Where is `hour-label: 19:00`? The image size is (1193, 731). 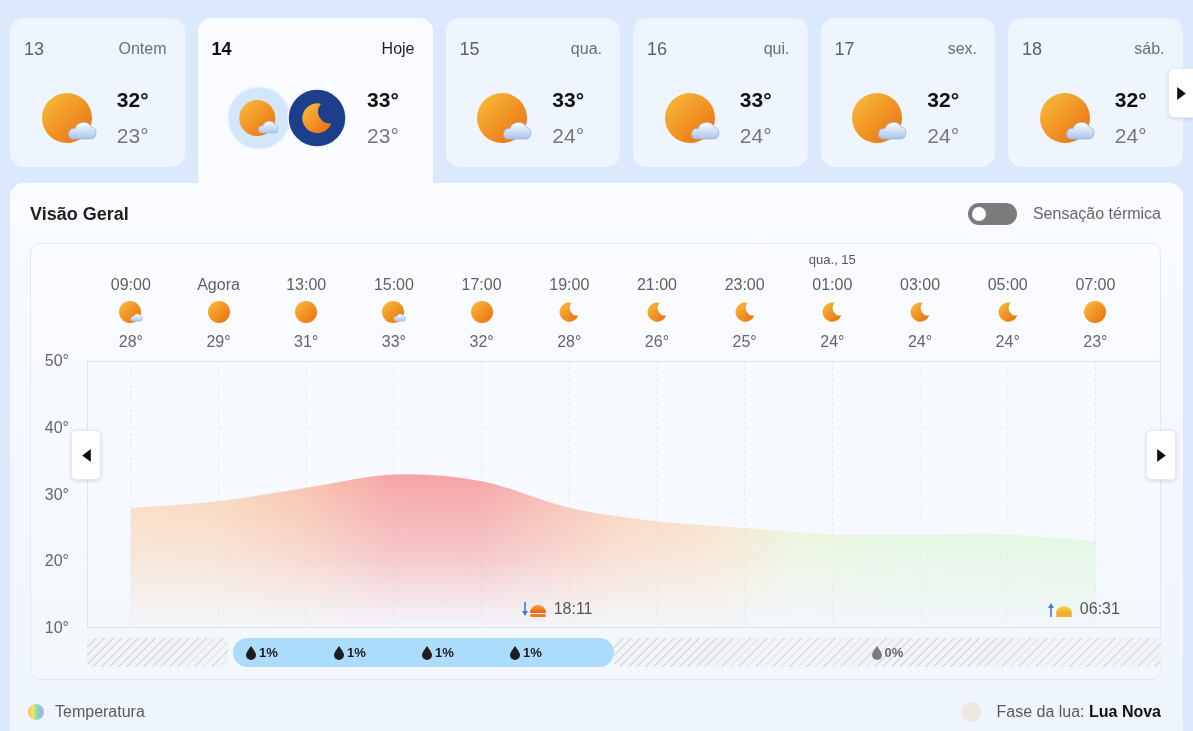
hour-label: 19:00 is located at coordinates (569, 285).